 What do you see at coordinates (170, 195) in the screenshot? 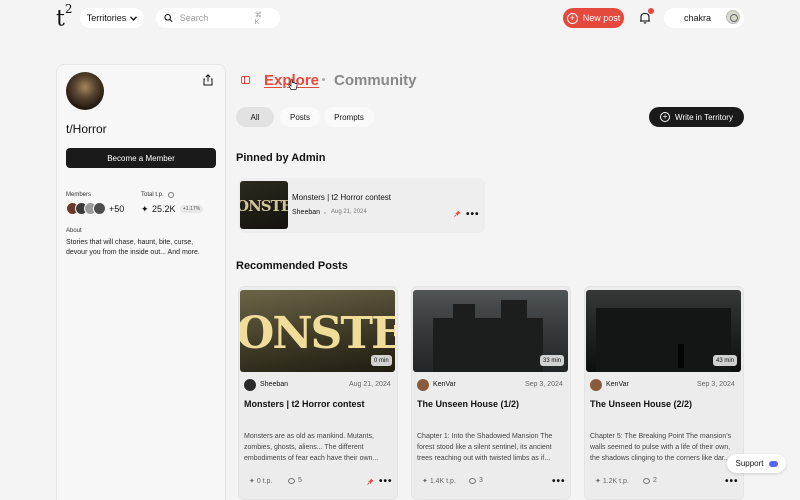
I see `info-icon` at bounding box center [170, 195].